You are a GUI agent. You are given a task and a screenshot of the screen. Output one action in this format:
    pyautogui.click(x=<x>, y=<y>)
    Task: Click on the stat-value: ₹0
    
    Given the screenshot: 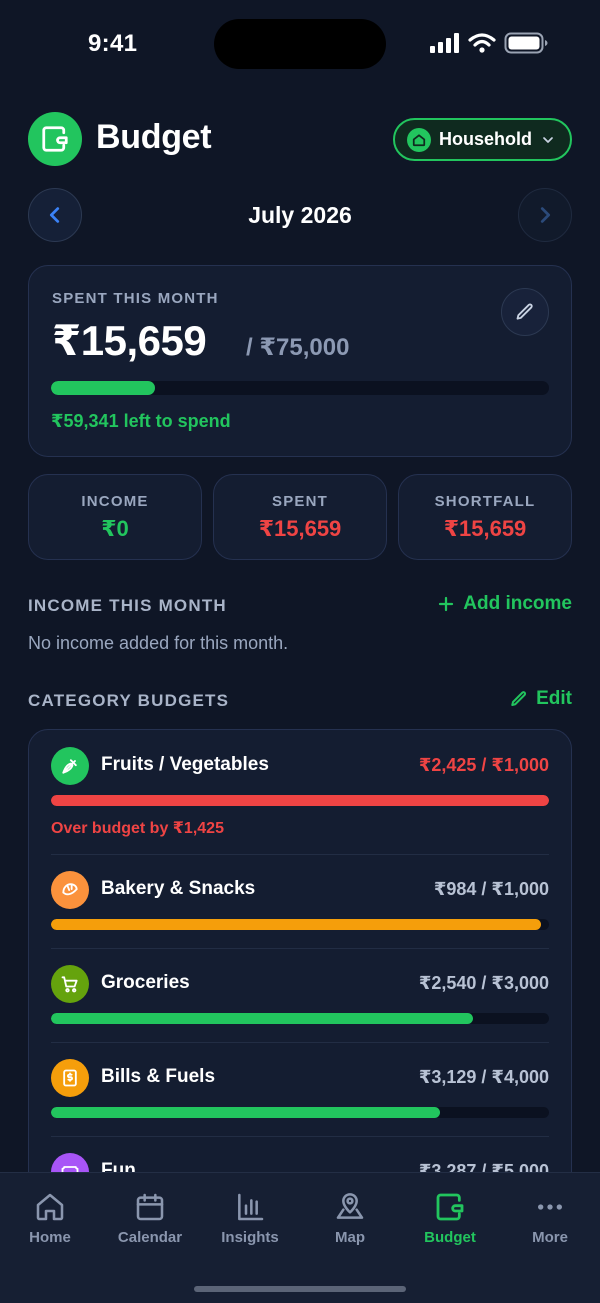 What is the action you would take?
    pyautogui.click(x=115, y=528)
    